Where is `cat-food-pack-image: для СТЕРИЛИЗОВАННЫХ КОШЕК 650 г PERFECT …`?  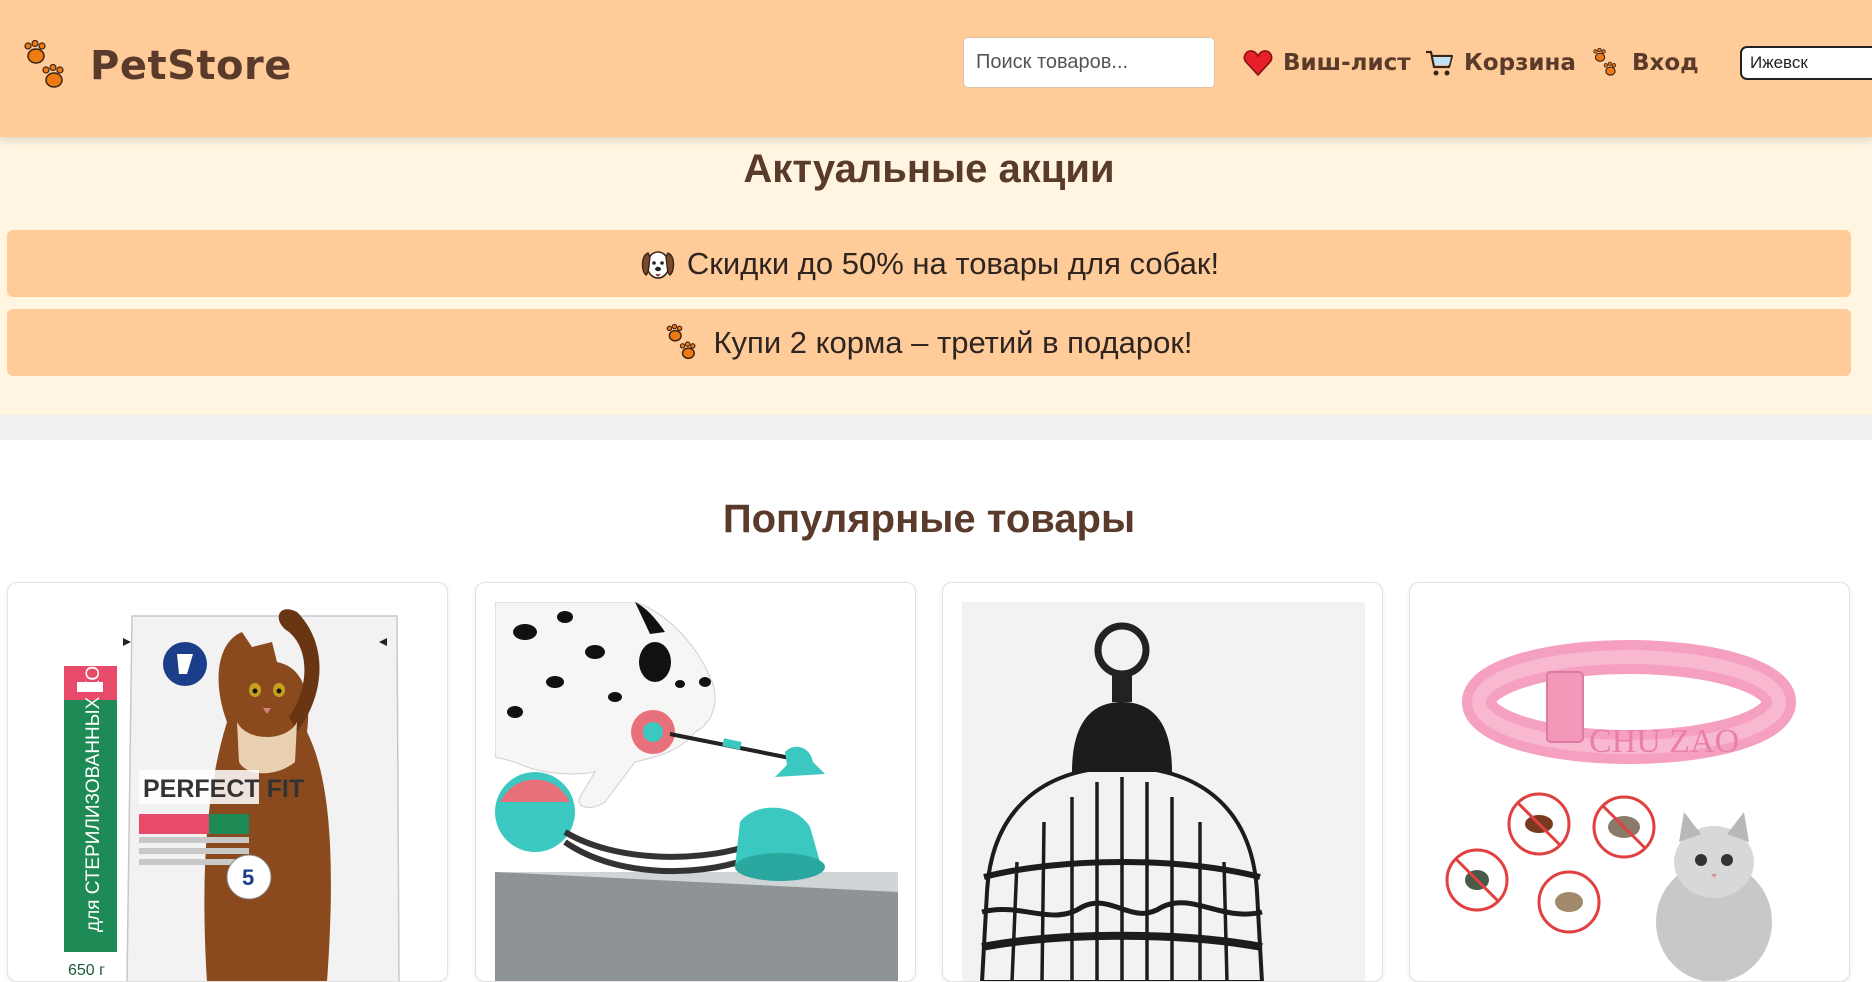
cat-food-pack-image: для СТЕРИЛИЗОВАННЫХ КОШЕК 650 г PERFECT … is located at coordinates (228, 791).